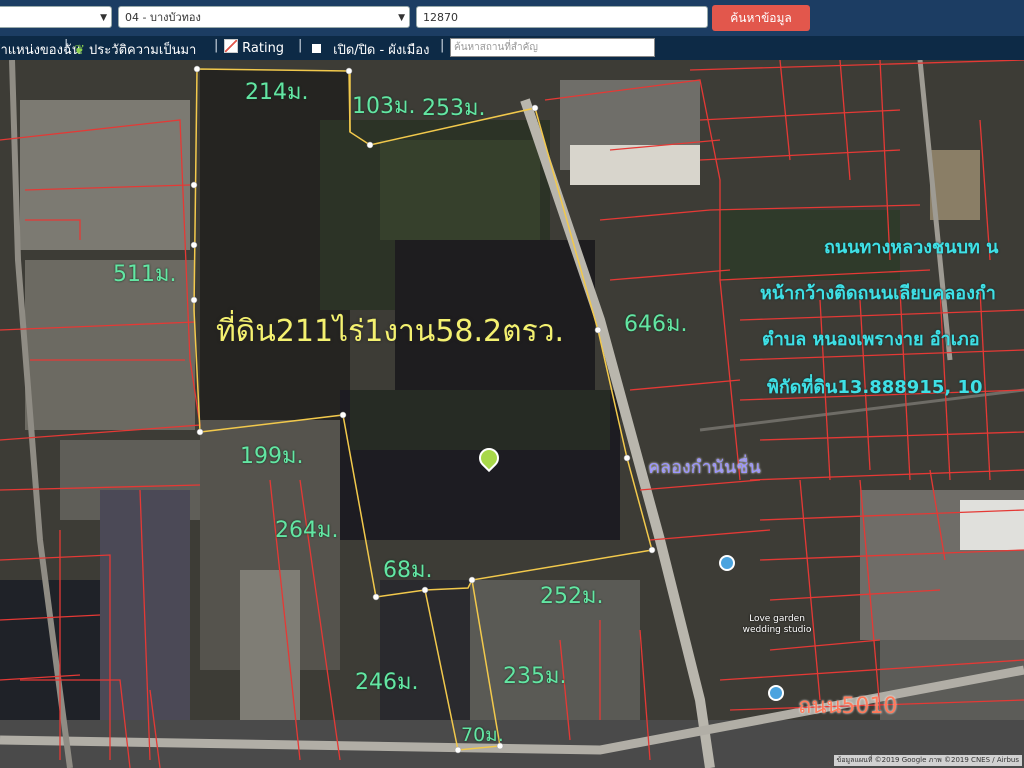 This screenshot has width=1024, height=768. I want to click on info-road-line: ถนนทางหลวงชนบท น, so click(911, 247).